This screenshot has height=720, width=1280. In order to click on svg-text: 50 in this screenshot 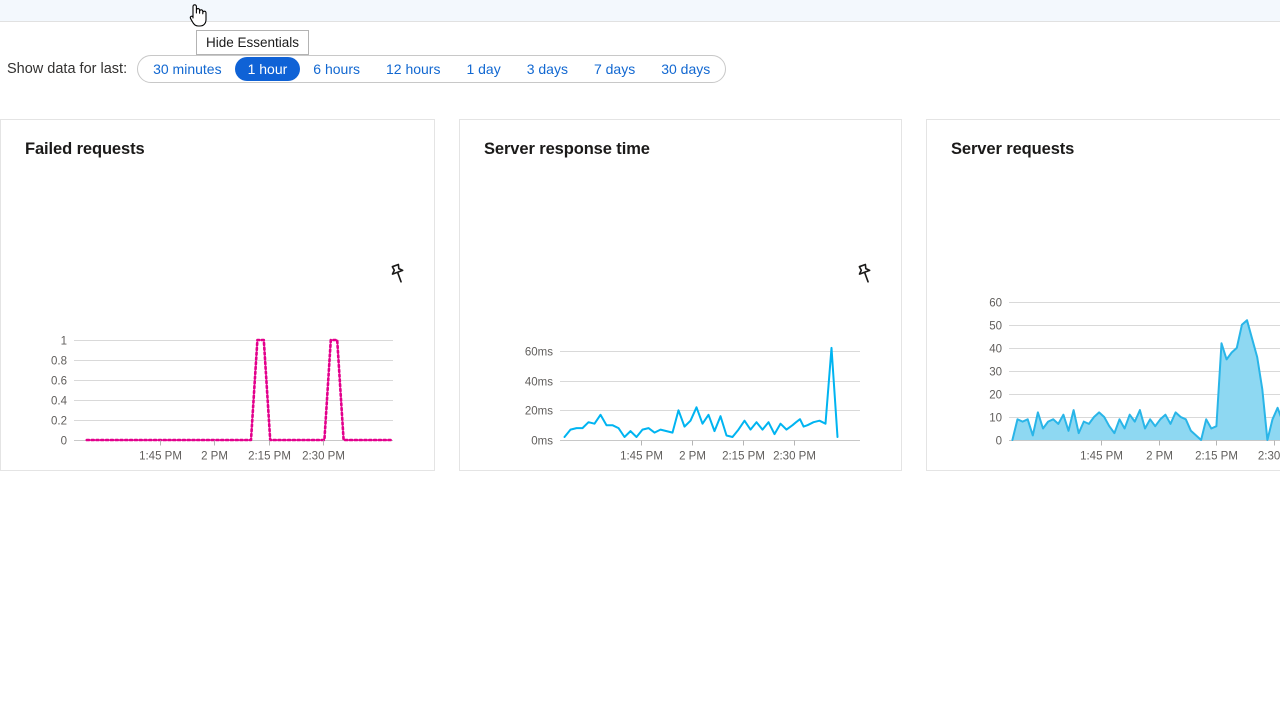, I will do `click(995, 327)`.